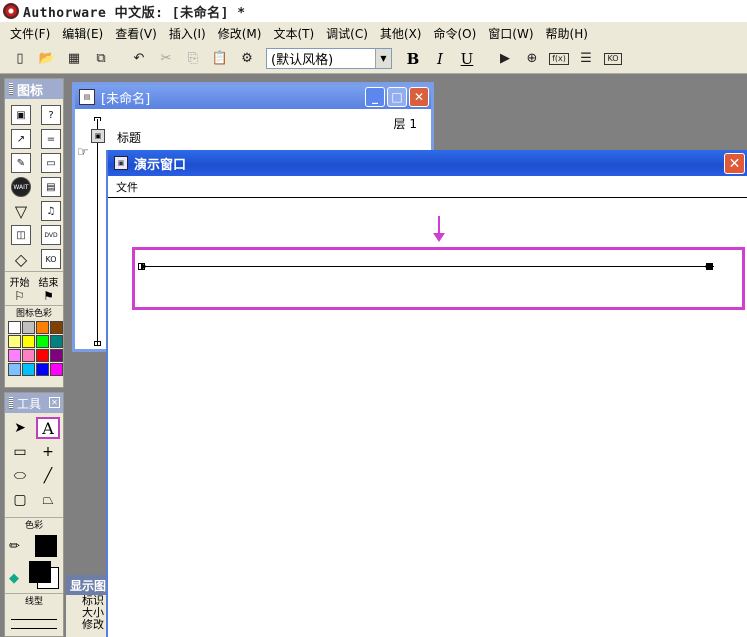  I want to click on minimize-button: _, so click(375, 97).